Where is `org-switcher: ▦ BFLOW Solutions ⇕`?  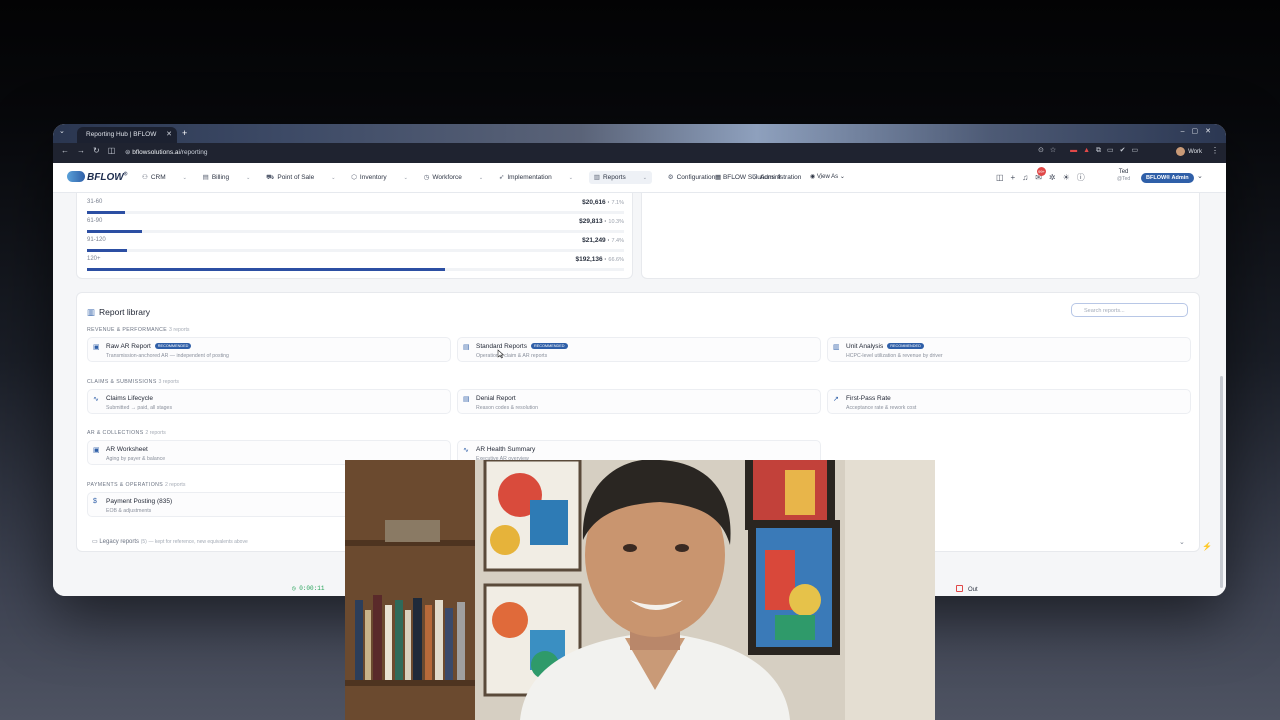
org-switcher: ▦ BFLOW Solutions ⇕ is located at coordinates (748, 177).